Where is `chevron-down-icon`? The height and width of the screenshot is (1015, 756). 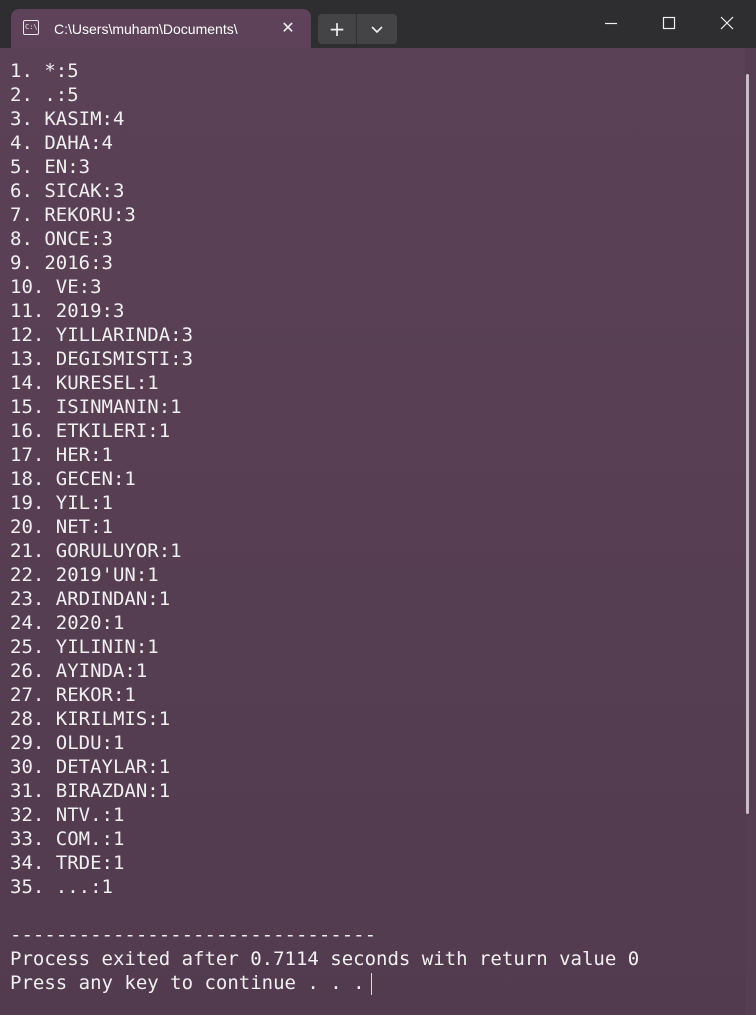 chevron-down-icon is located at coordinates (377, 30).